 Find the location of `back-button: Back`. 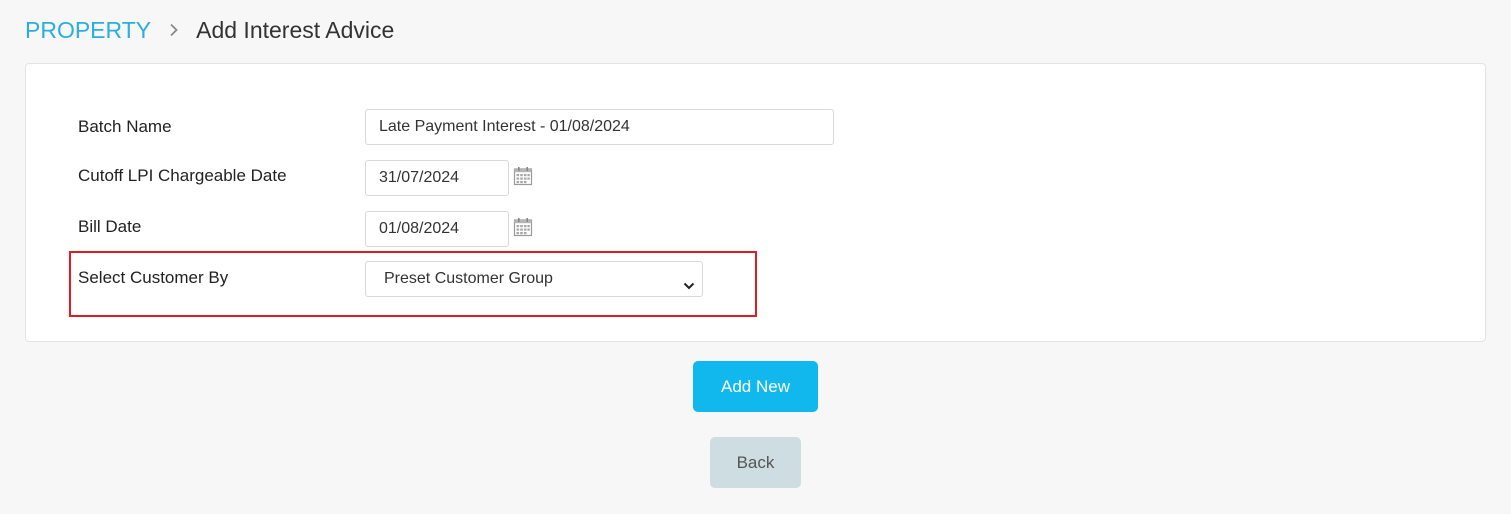

back-button: Back is located at coordinates (755, 462).